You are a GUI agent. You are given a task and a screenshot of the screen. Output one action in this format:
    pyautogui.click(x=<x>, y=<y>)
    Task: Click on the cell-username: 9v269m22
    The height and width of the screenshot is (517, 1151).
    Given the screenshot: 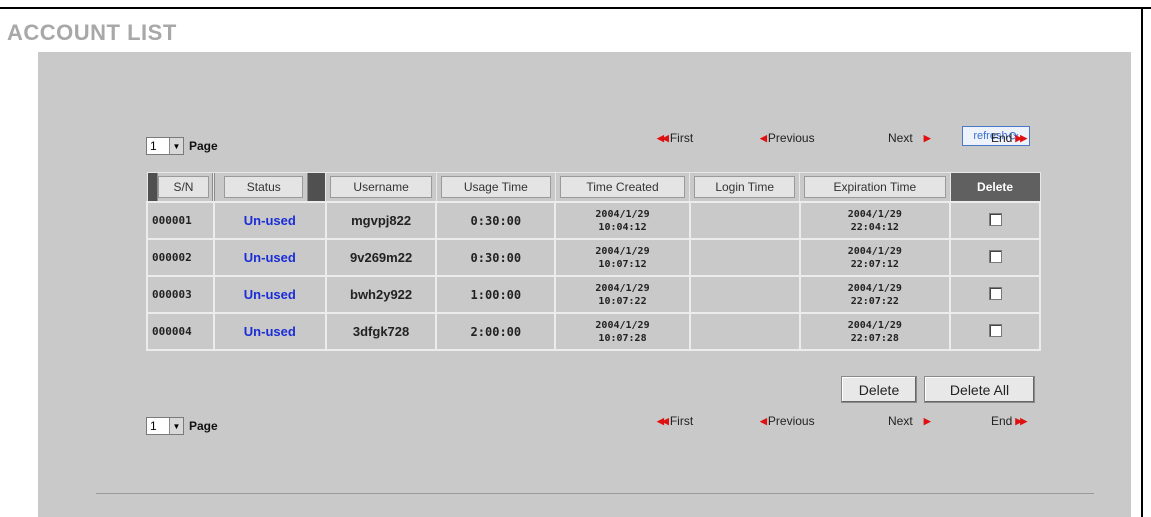 What is the action you would take?
    pyautogui.click(x=381, y=257)
    